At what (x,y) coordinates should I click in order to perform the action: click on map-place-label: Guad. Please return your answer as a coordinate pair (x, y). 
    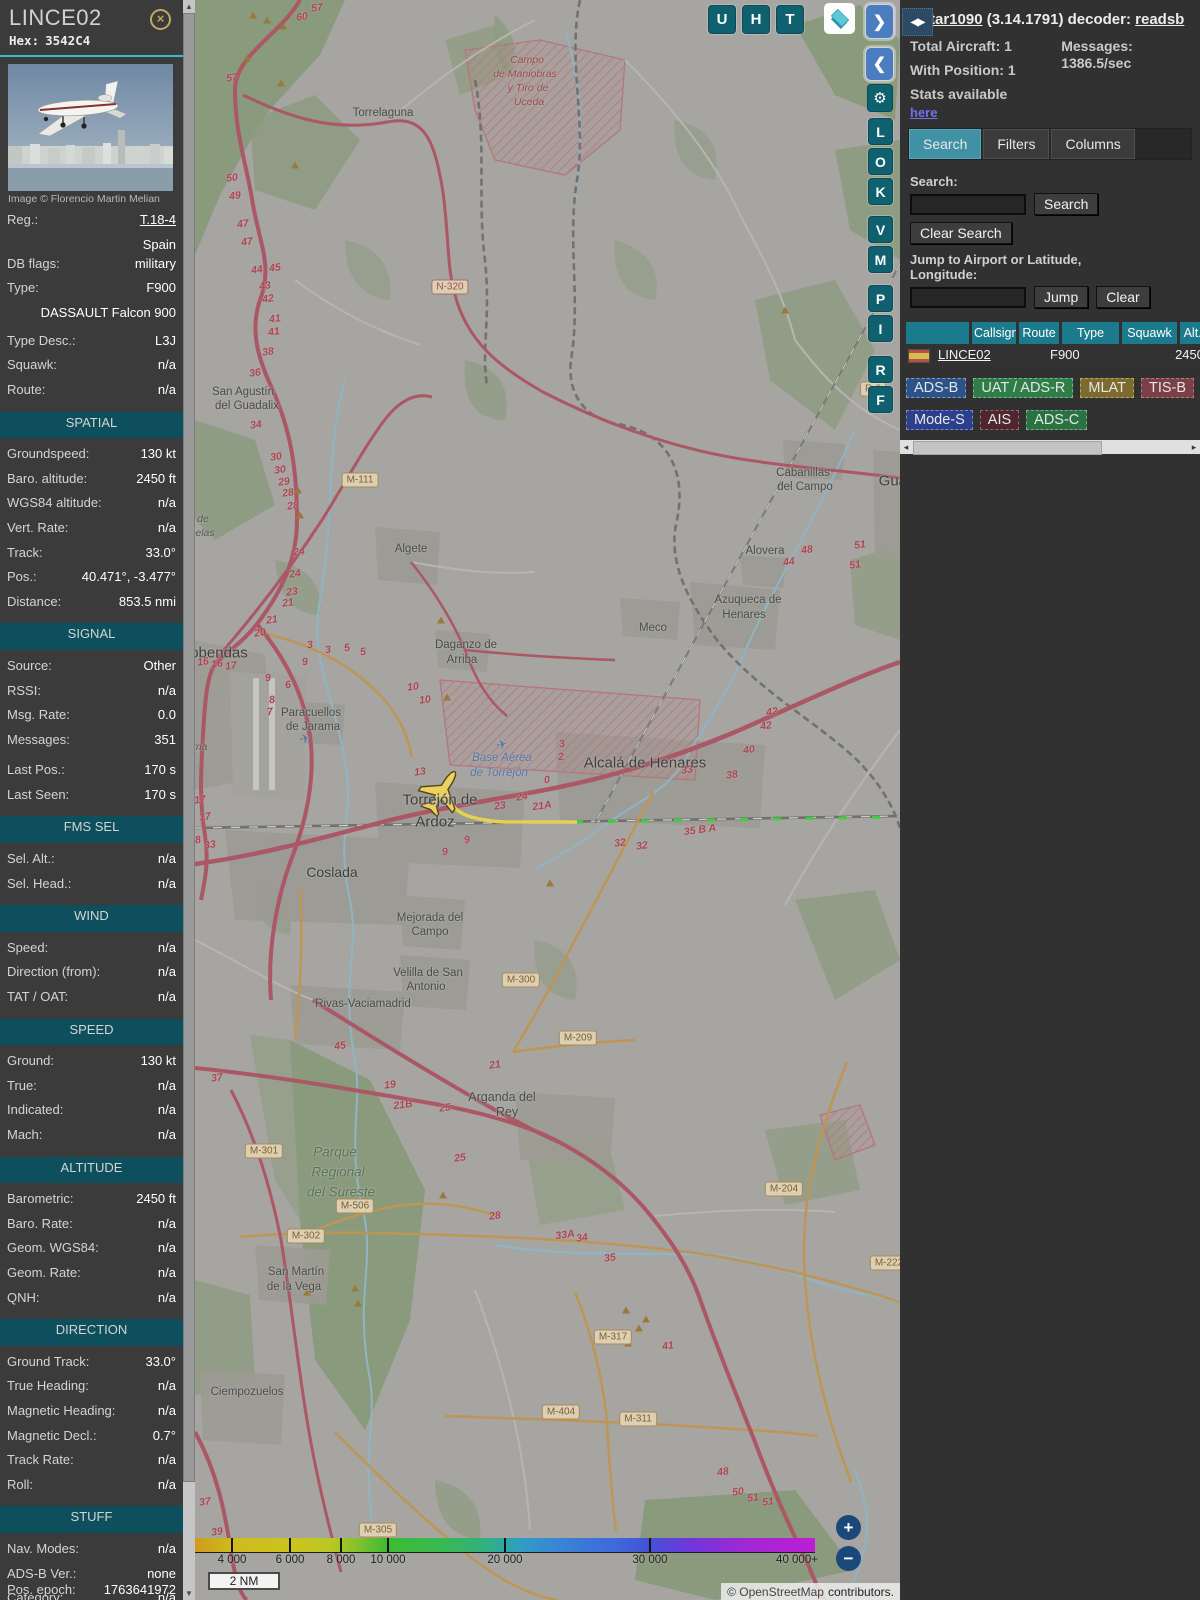
    Looking at the image, I should click on (889, 481).